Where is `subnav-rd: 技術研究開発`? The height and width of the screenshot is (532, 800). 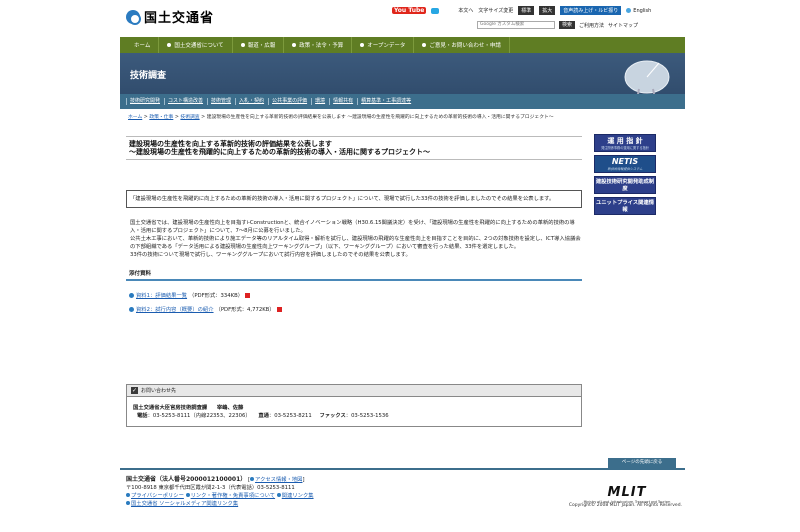 subnav-rd: 技術研究開発 is located at coordinates (144, 101).